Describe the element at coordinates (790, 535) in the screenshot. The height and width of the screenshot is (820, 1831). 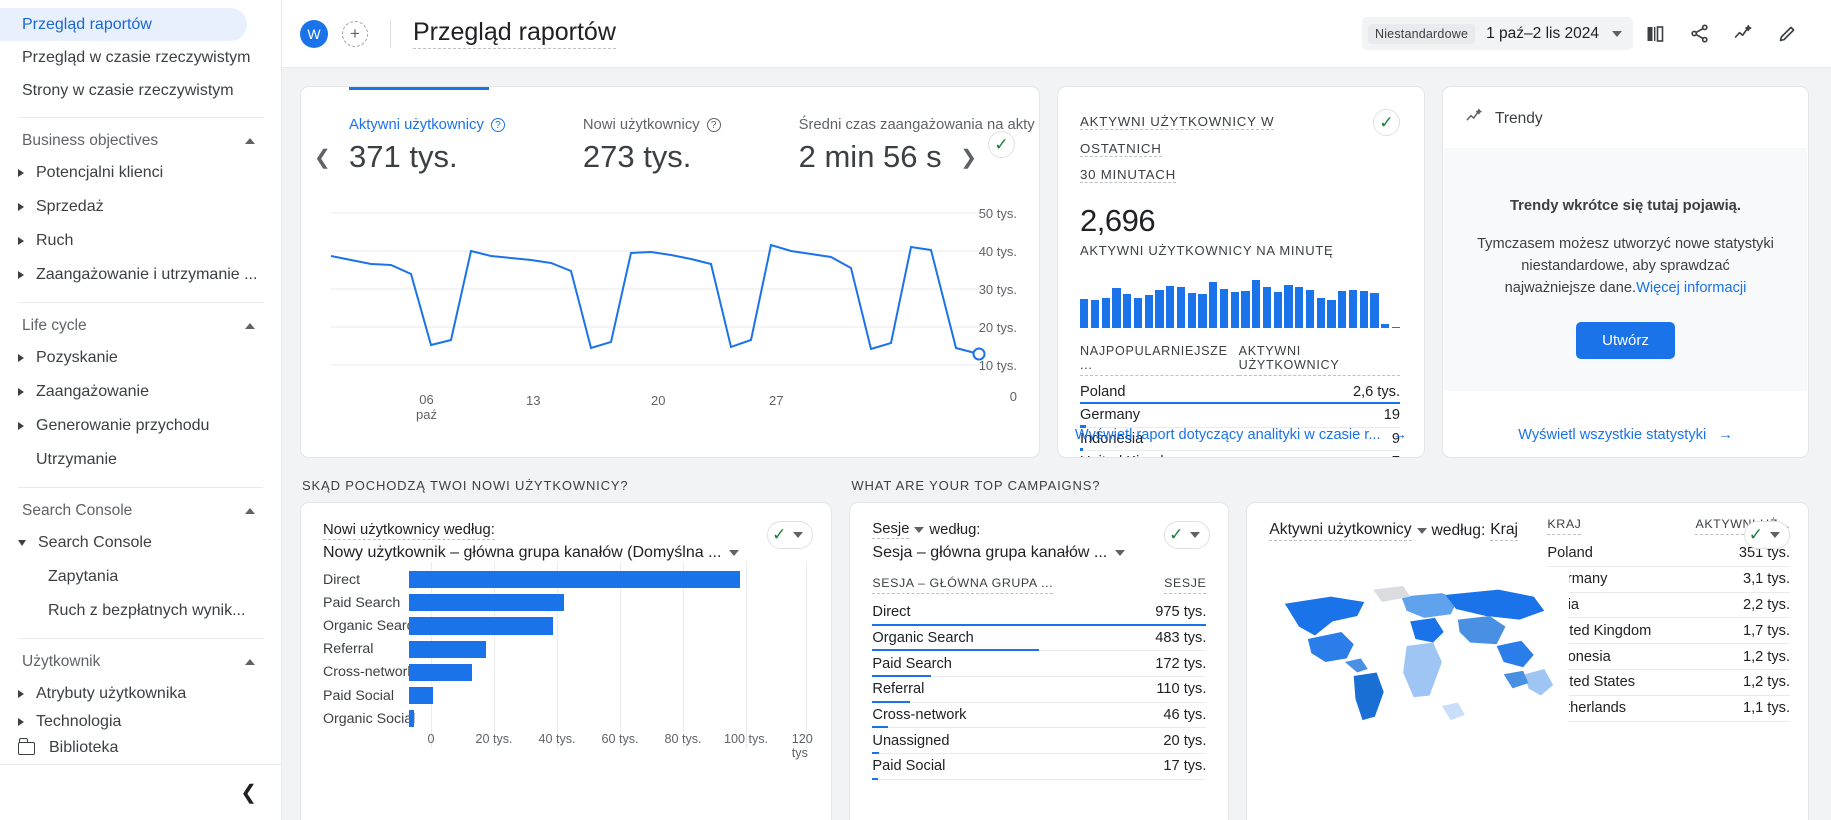
I see `acquisition-card-controls: ✓` at that location.